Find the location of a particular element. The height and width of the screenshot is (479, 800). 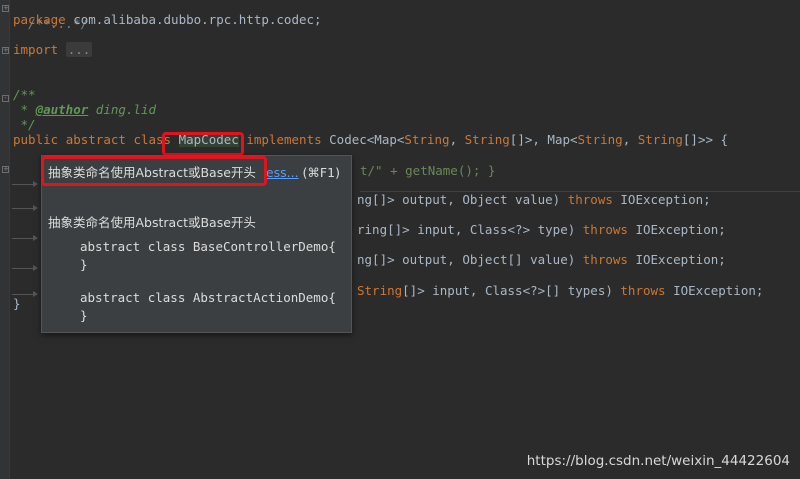

code-line-closing-brace: } is located at coordinates (17, 304).